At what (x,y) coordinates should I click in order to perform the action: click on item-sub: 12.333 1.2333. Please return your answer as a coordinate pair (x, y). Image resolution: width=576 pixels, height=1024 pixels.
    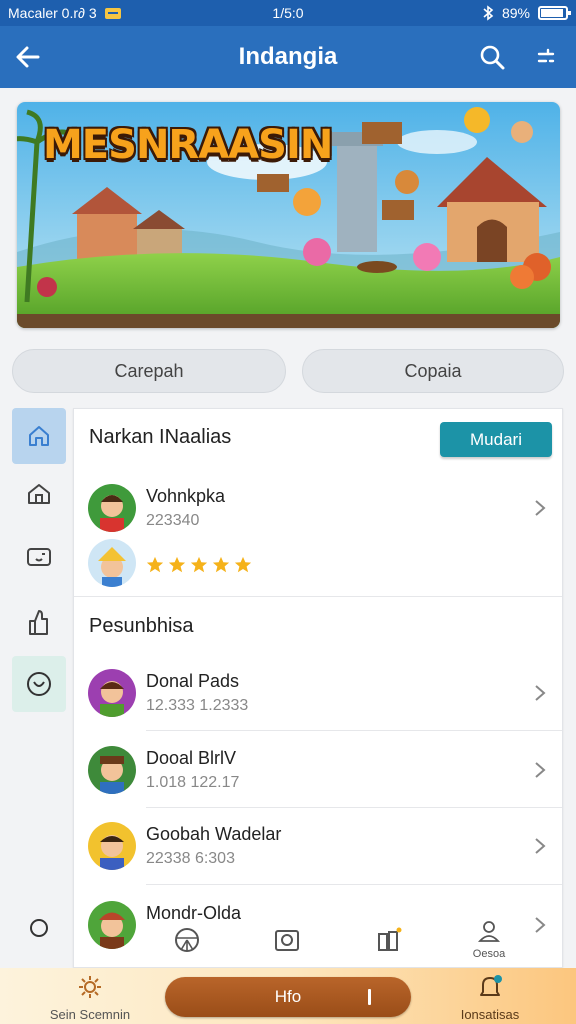
    Looking at the image, I should click on (197, 705).